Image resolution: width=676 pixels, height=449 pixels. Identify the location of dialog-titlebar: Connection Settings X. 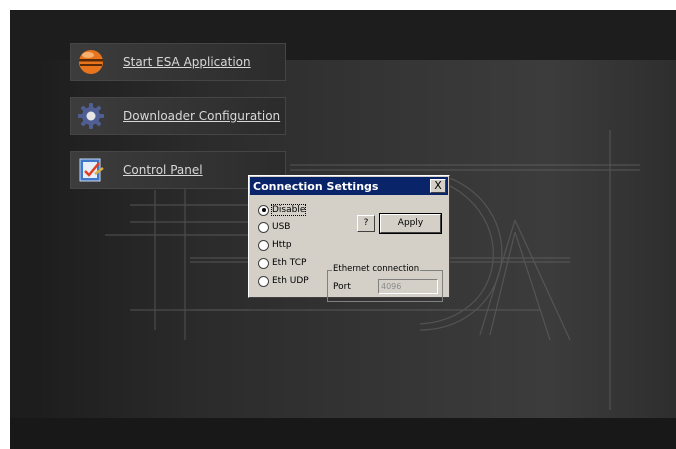
(349, 186).